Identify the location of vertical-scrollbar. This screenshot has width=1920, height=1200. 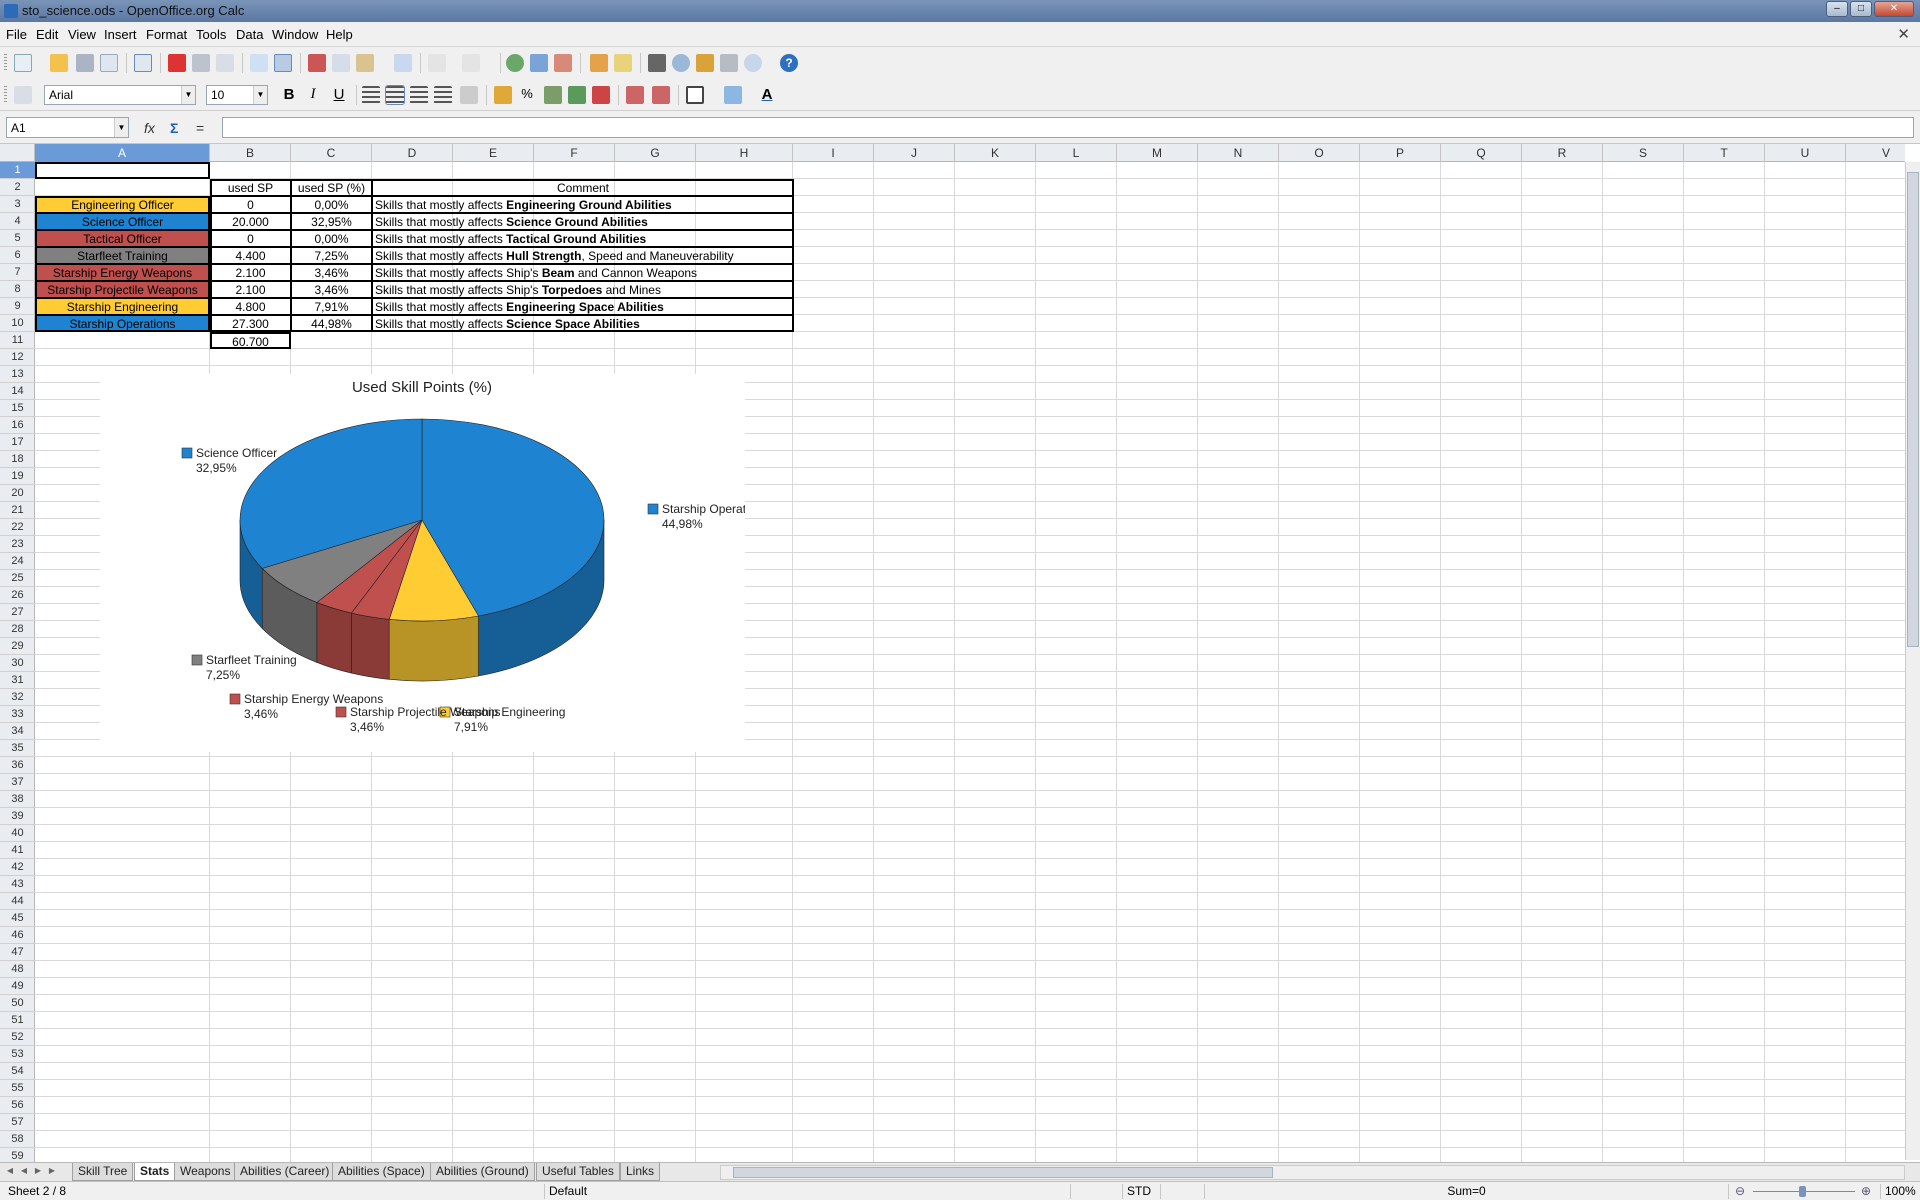
(1912, 661).